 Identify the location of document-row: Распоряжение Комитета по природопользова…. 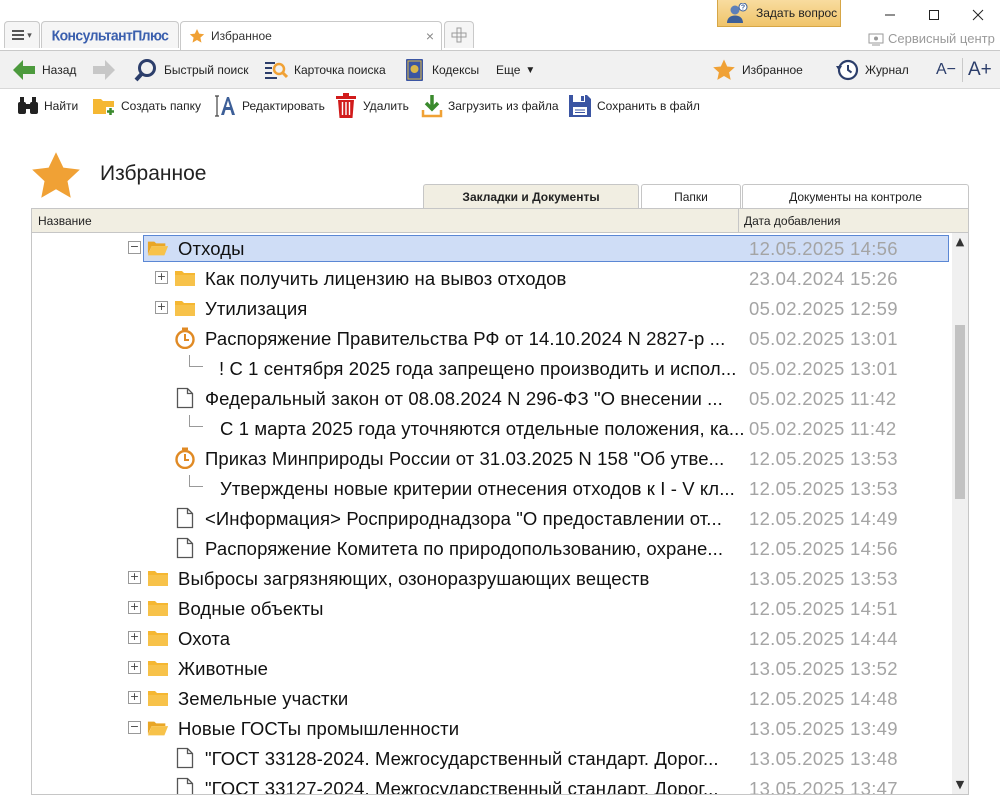
(492, 548).